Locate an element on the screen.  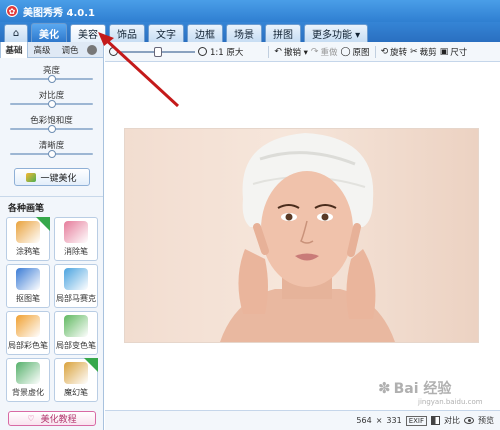
brush-label: 涂鸦笔 is located at coordinates (28, 251).